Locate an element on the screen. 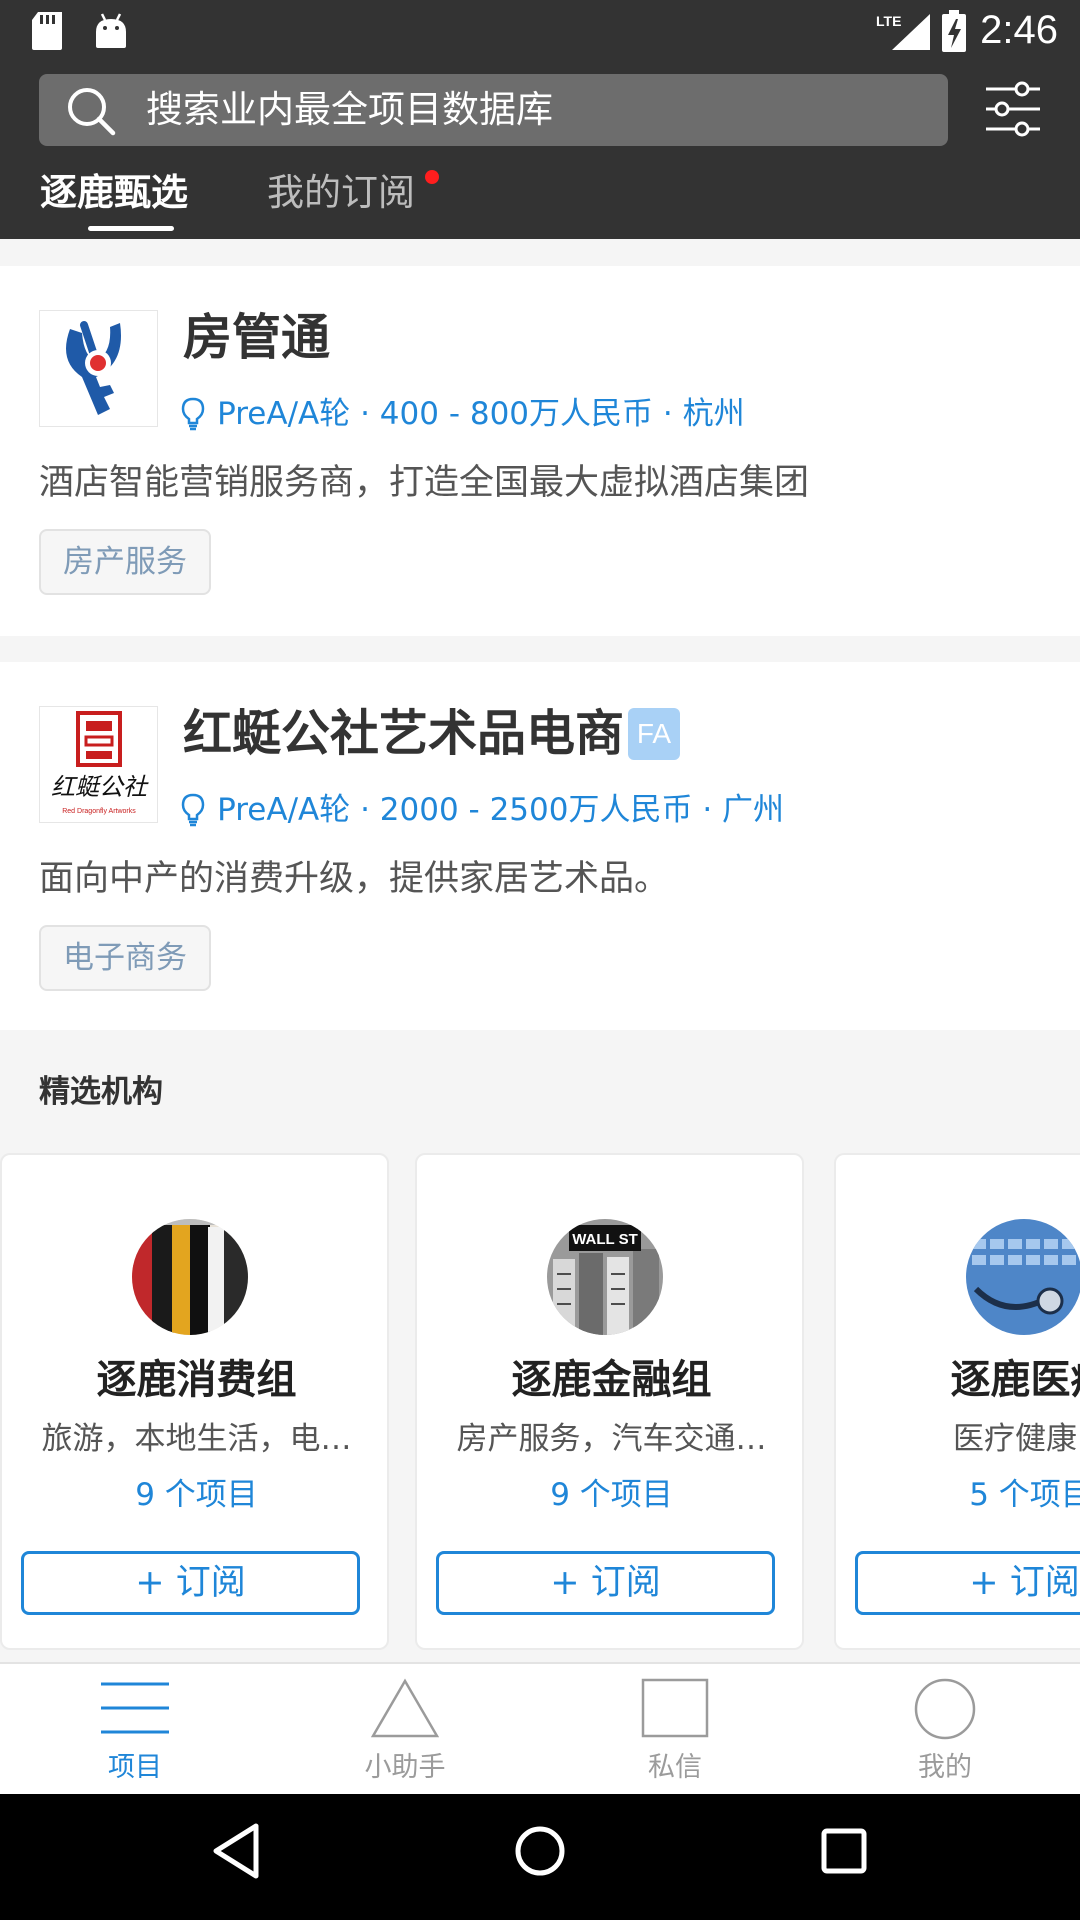 The height and width of the screenshot is (1920, 1080). lte-signal-icon: LTE is located at coordinates (903, 31).